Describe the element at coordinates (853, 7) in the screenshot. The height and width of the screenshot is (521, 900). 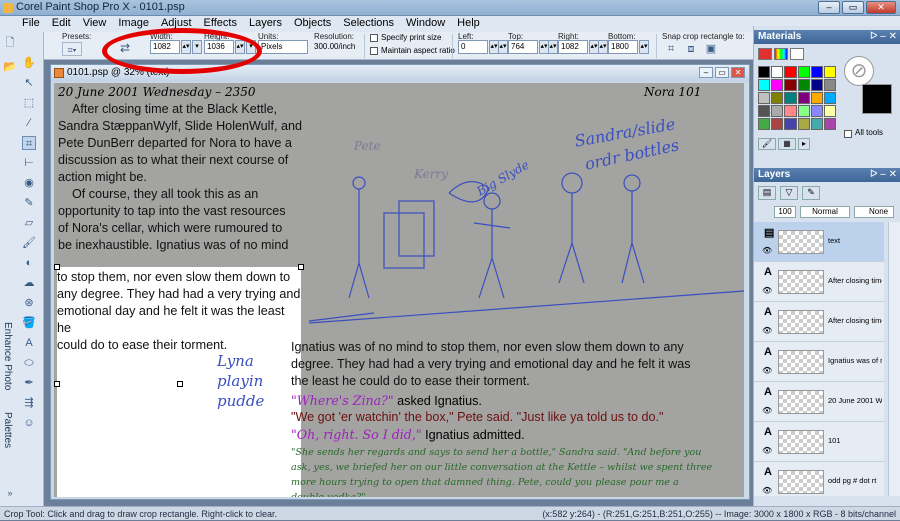
I see `maximize-button: ▭` at that location.